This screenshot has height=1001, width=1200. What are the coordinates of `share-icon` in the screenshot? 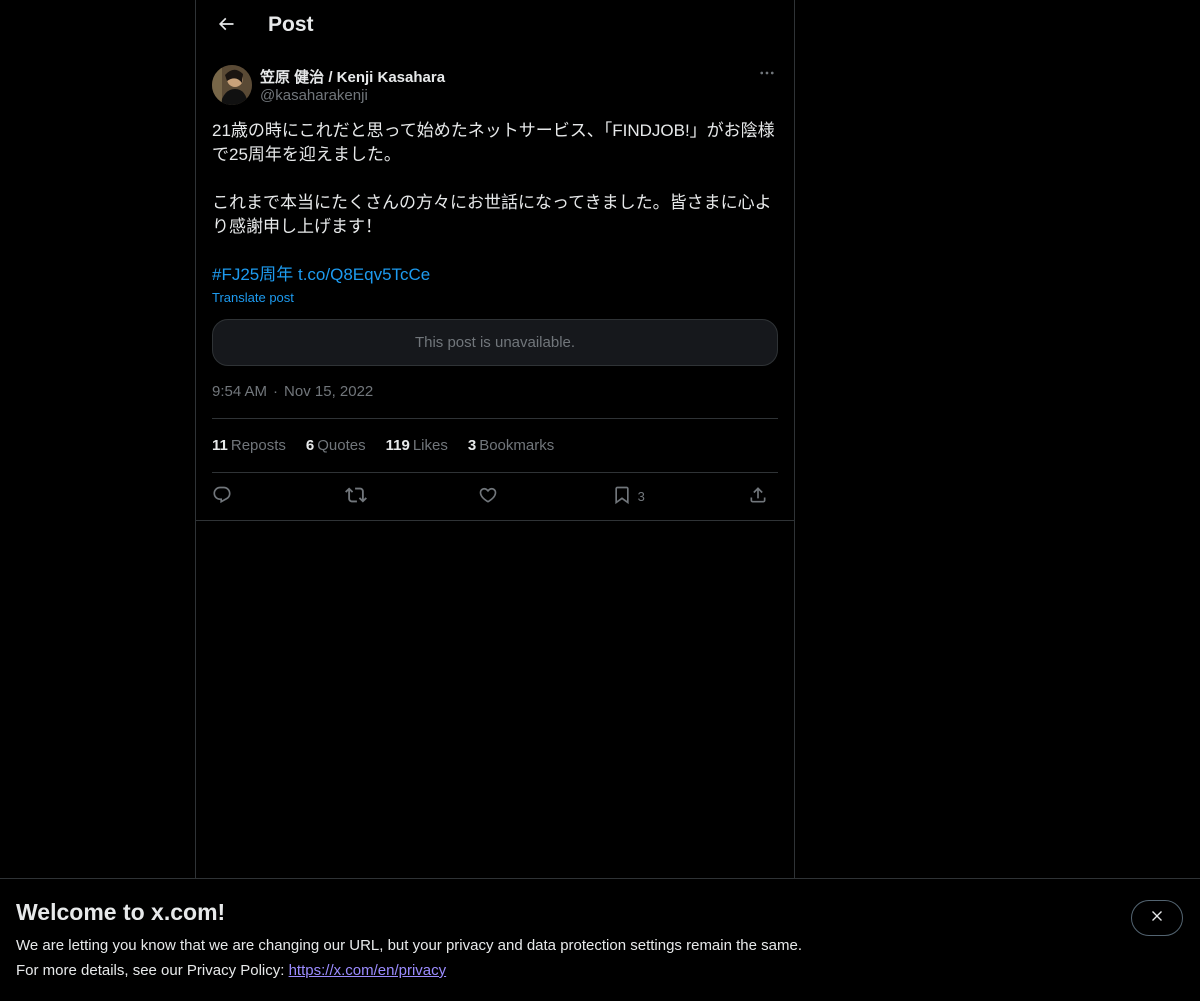 It's located at (758, 496).